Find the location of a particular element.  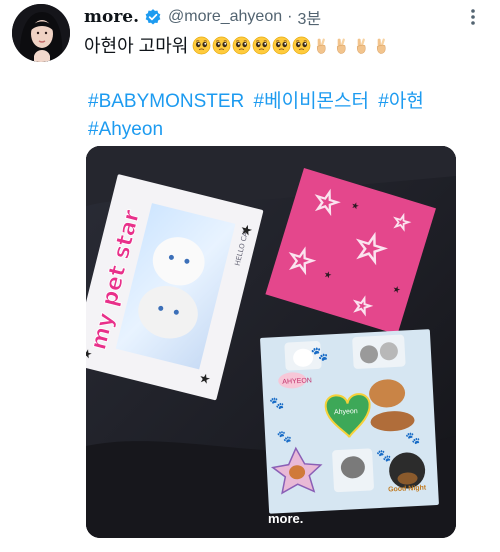

sheet-label-heart: Ahyeon is located at coordinates (346, 412).